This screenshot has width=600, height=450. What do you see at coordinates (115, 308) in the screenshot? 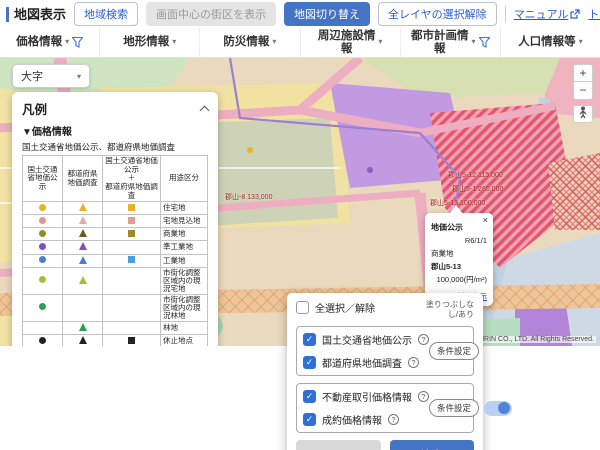
I see `legend-row: 市街化調整区域内の現況林地` at bounding box center [115, 308].